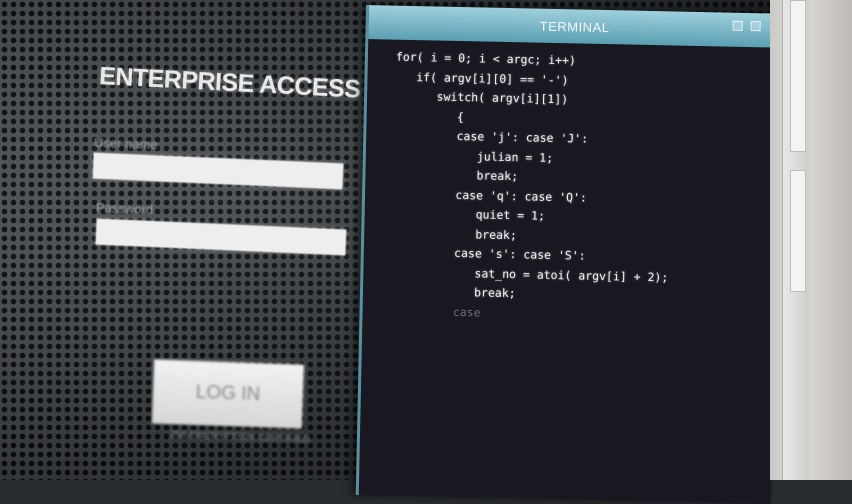 Image resolution: width=852 pixels, height=504 pixels. I want to click on password-field, so click(221, 237).